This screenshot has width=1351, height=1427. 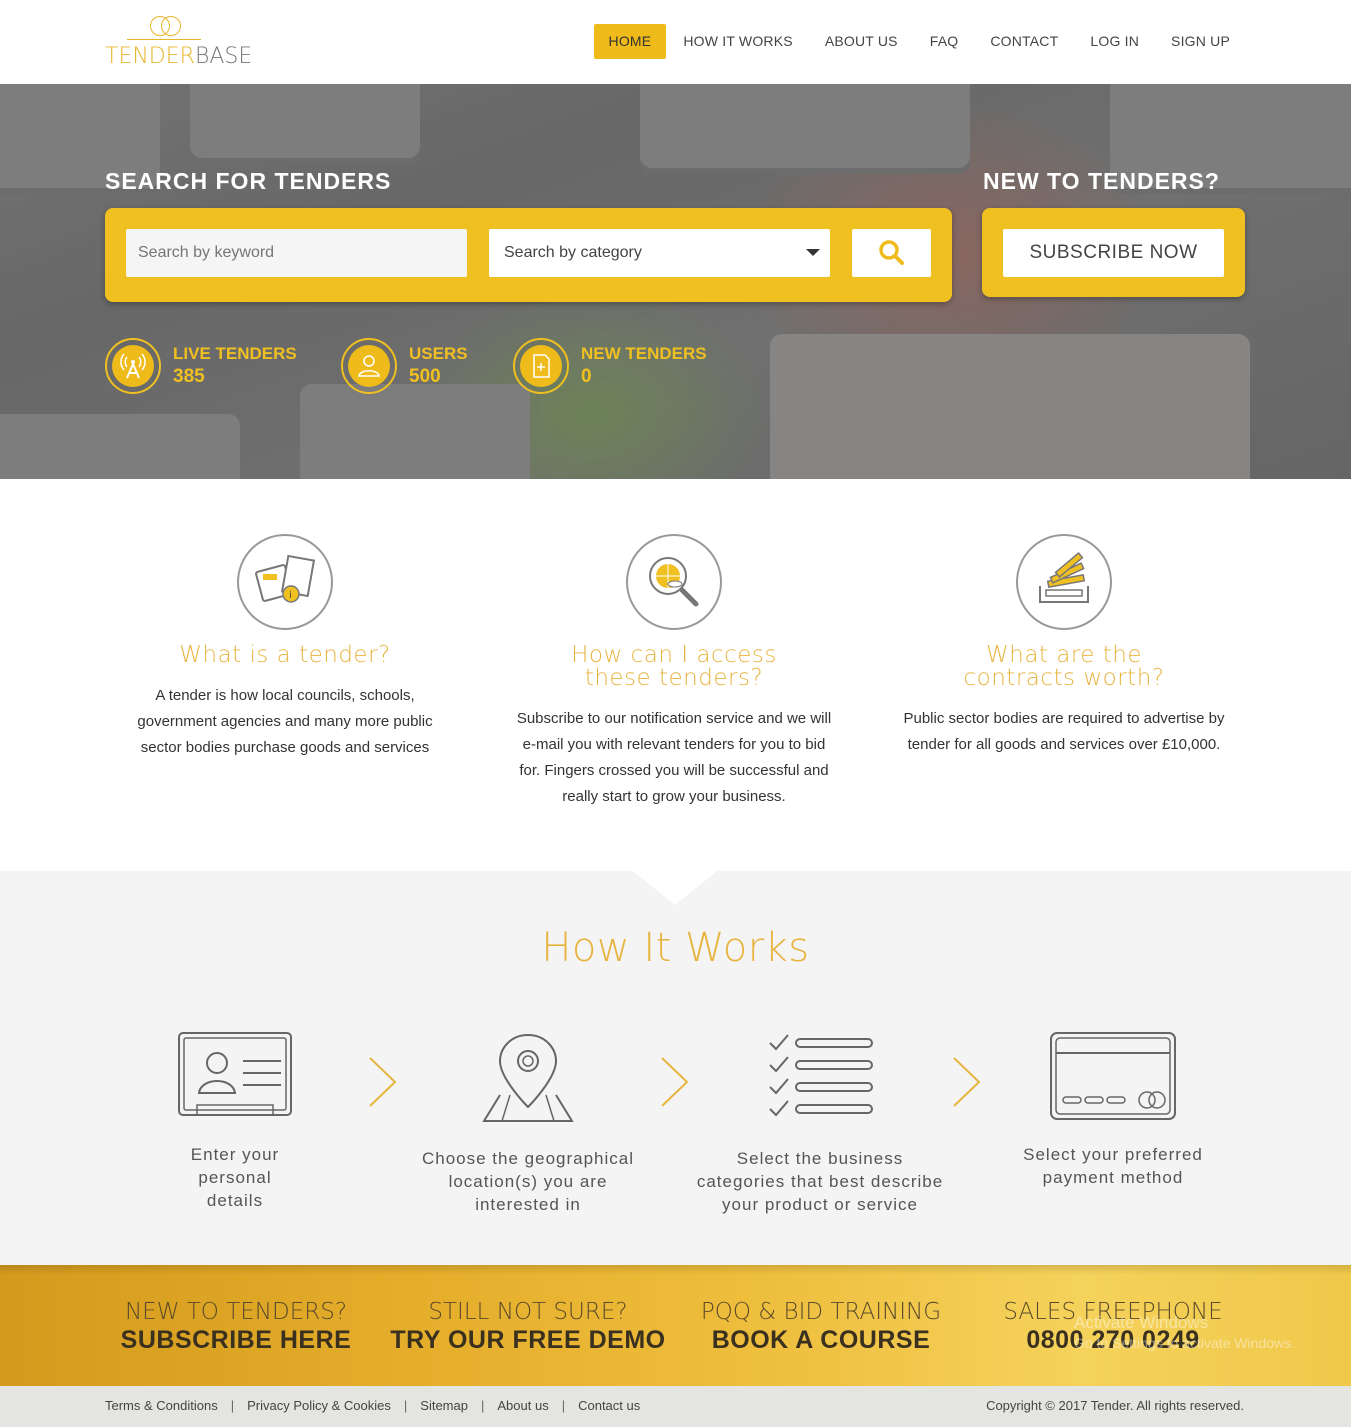 What do you see at coordinates (737, 41) in the screenshot?
I see `nav-how-it-works: HOW IT WORKS` at bounding box center [737, 41].